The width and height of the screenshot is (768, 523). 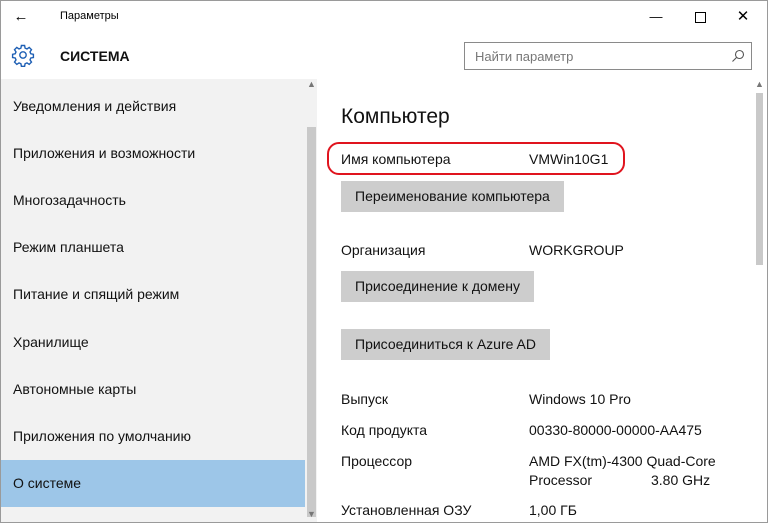 What do you see at coordinates (437, 286) in the screenshot?
I see `join-domain-button: Присоединение к домену` at bounding box center [437, 286].